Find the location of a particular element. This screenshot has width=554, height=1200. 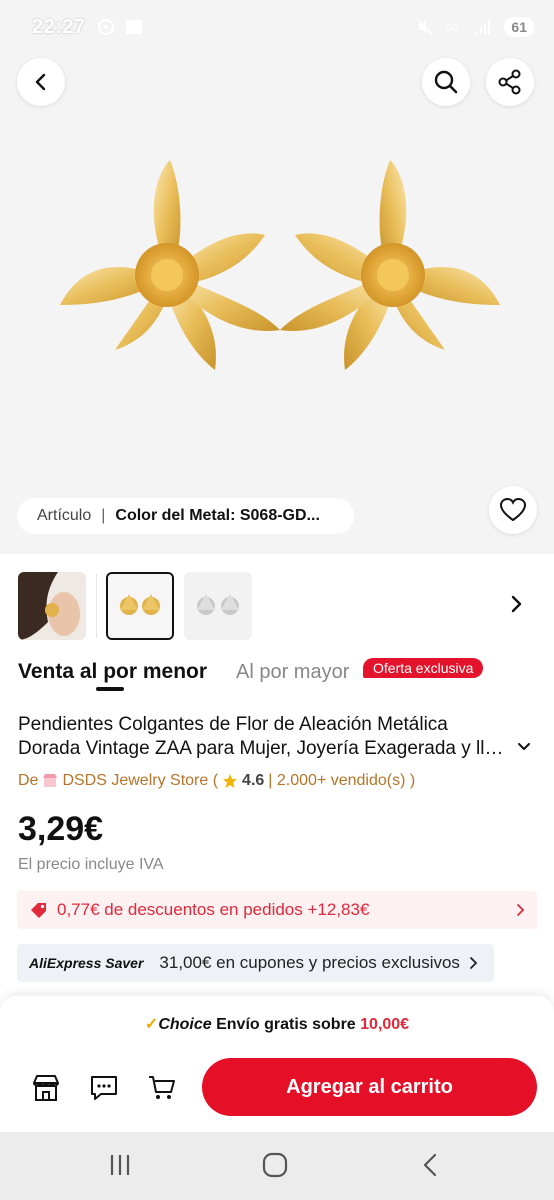

home-icon is located at coordinates (275, 1165).